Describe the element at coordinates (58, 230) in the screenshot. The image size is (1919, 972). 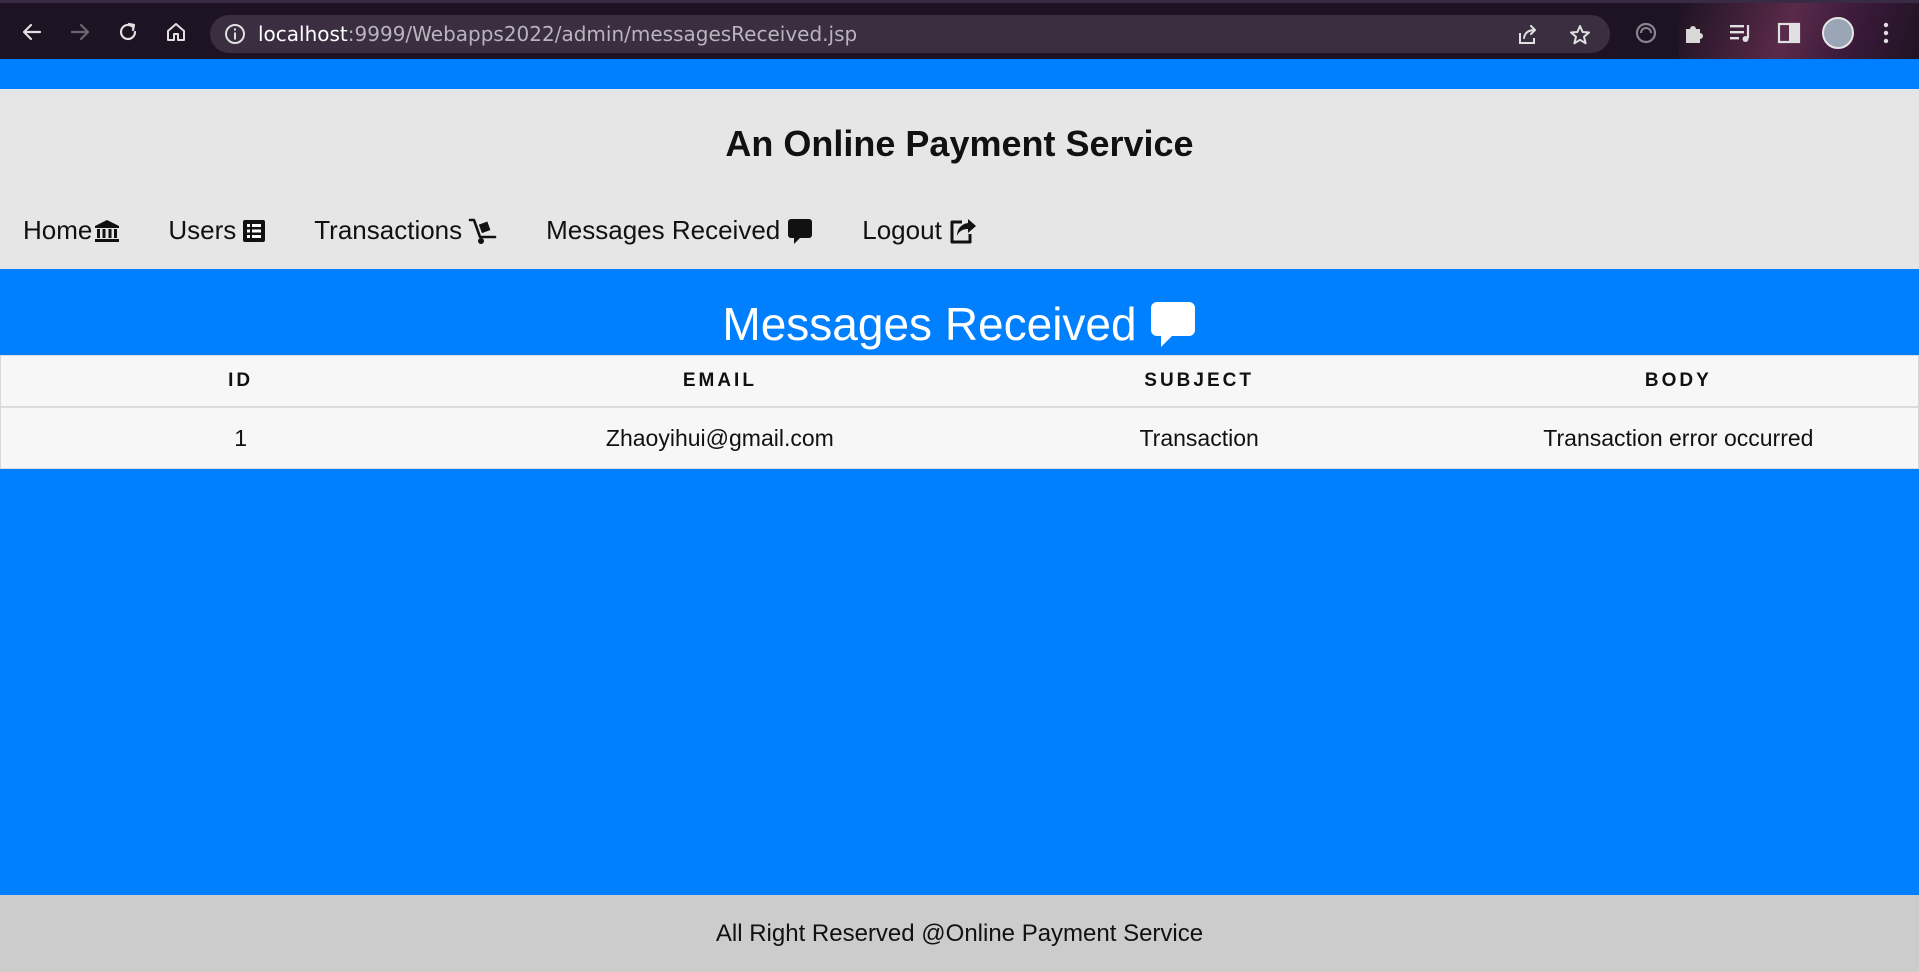
I see `nav-item-label: Home` at that location.